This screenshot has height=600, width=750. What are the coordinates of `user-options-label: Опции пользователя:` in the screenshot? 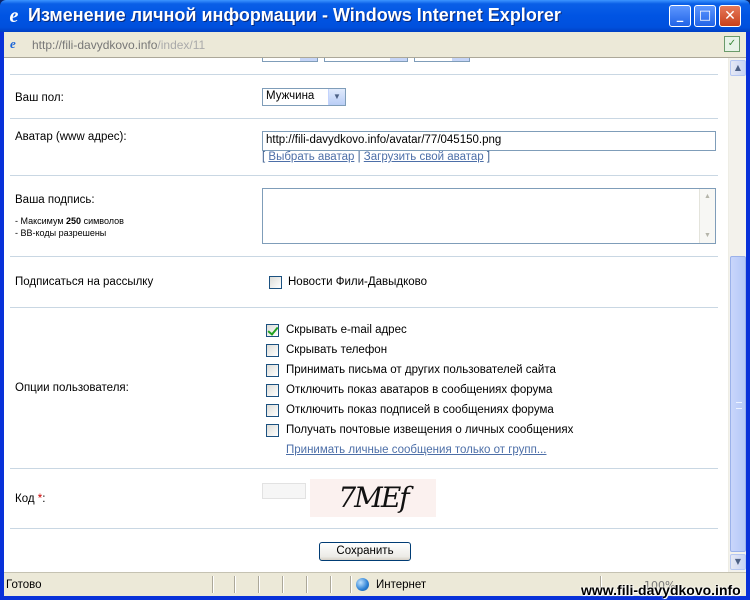 It's located at (72, 388).